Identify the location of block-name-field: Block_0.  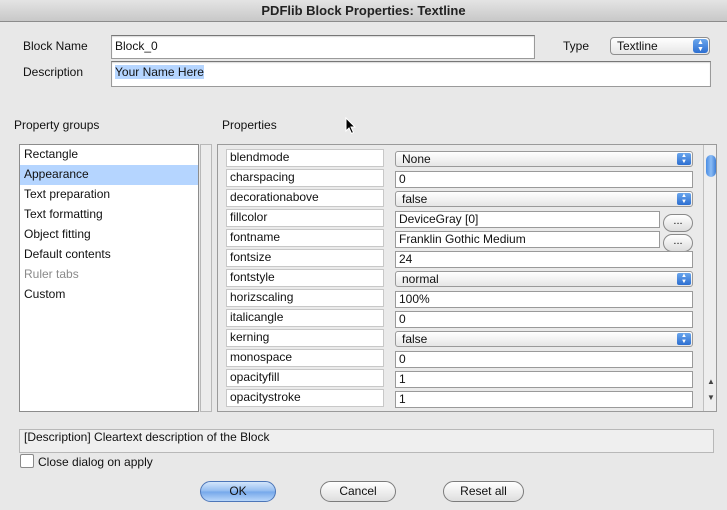
(323, 47).